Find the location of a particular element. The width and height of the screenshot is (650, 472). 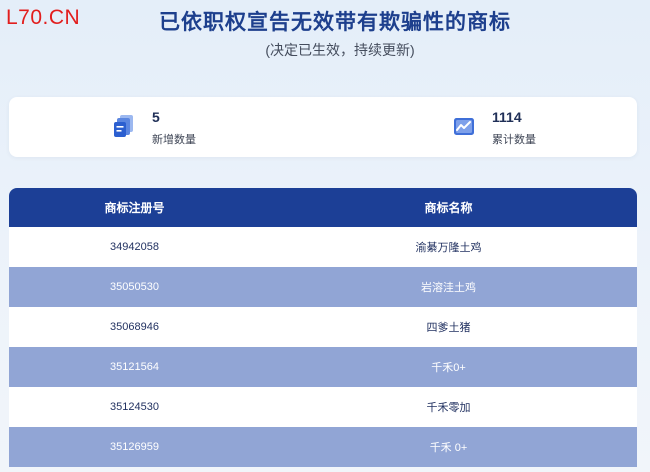

table-header: 商标注册号 商标名称 is located at coordinates (323, 207).